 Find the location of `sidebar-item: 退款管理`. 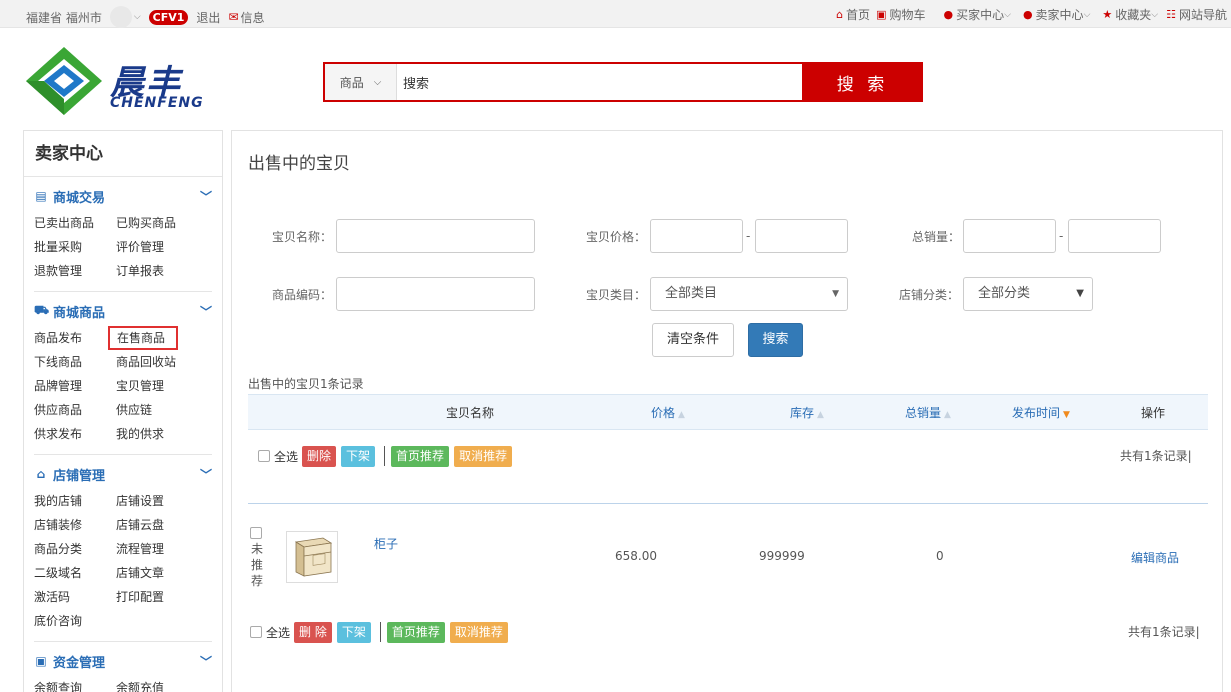

sidebar-item: 退款管理 is located at coordinates (75, 271).